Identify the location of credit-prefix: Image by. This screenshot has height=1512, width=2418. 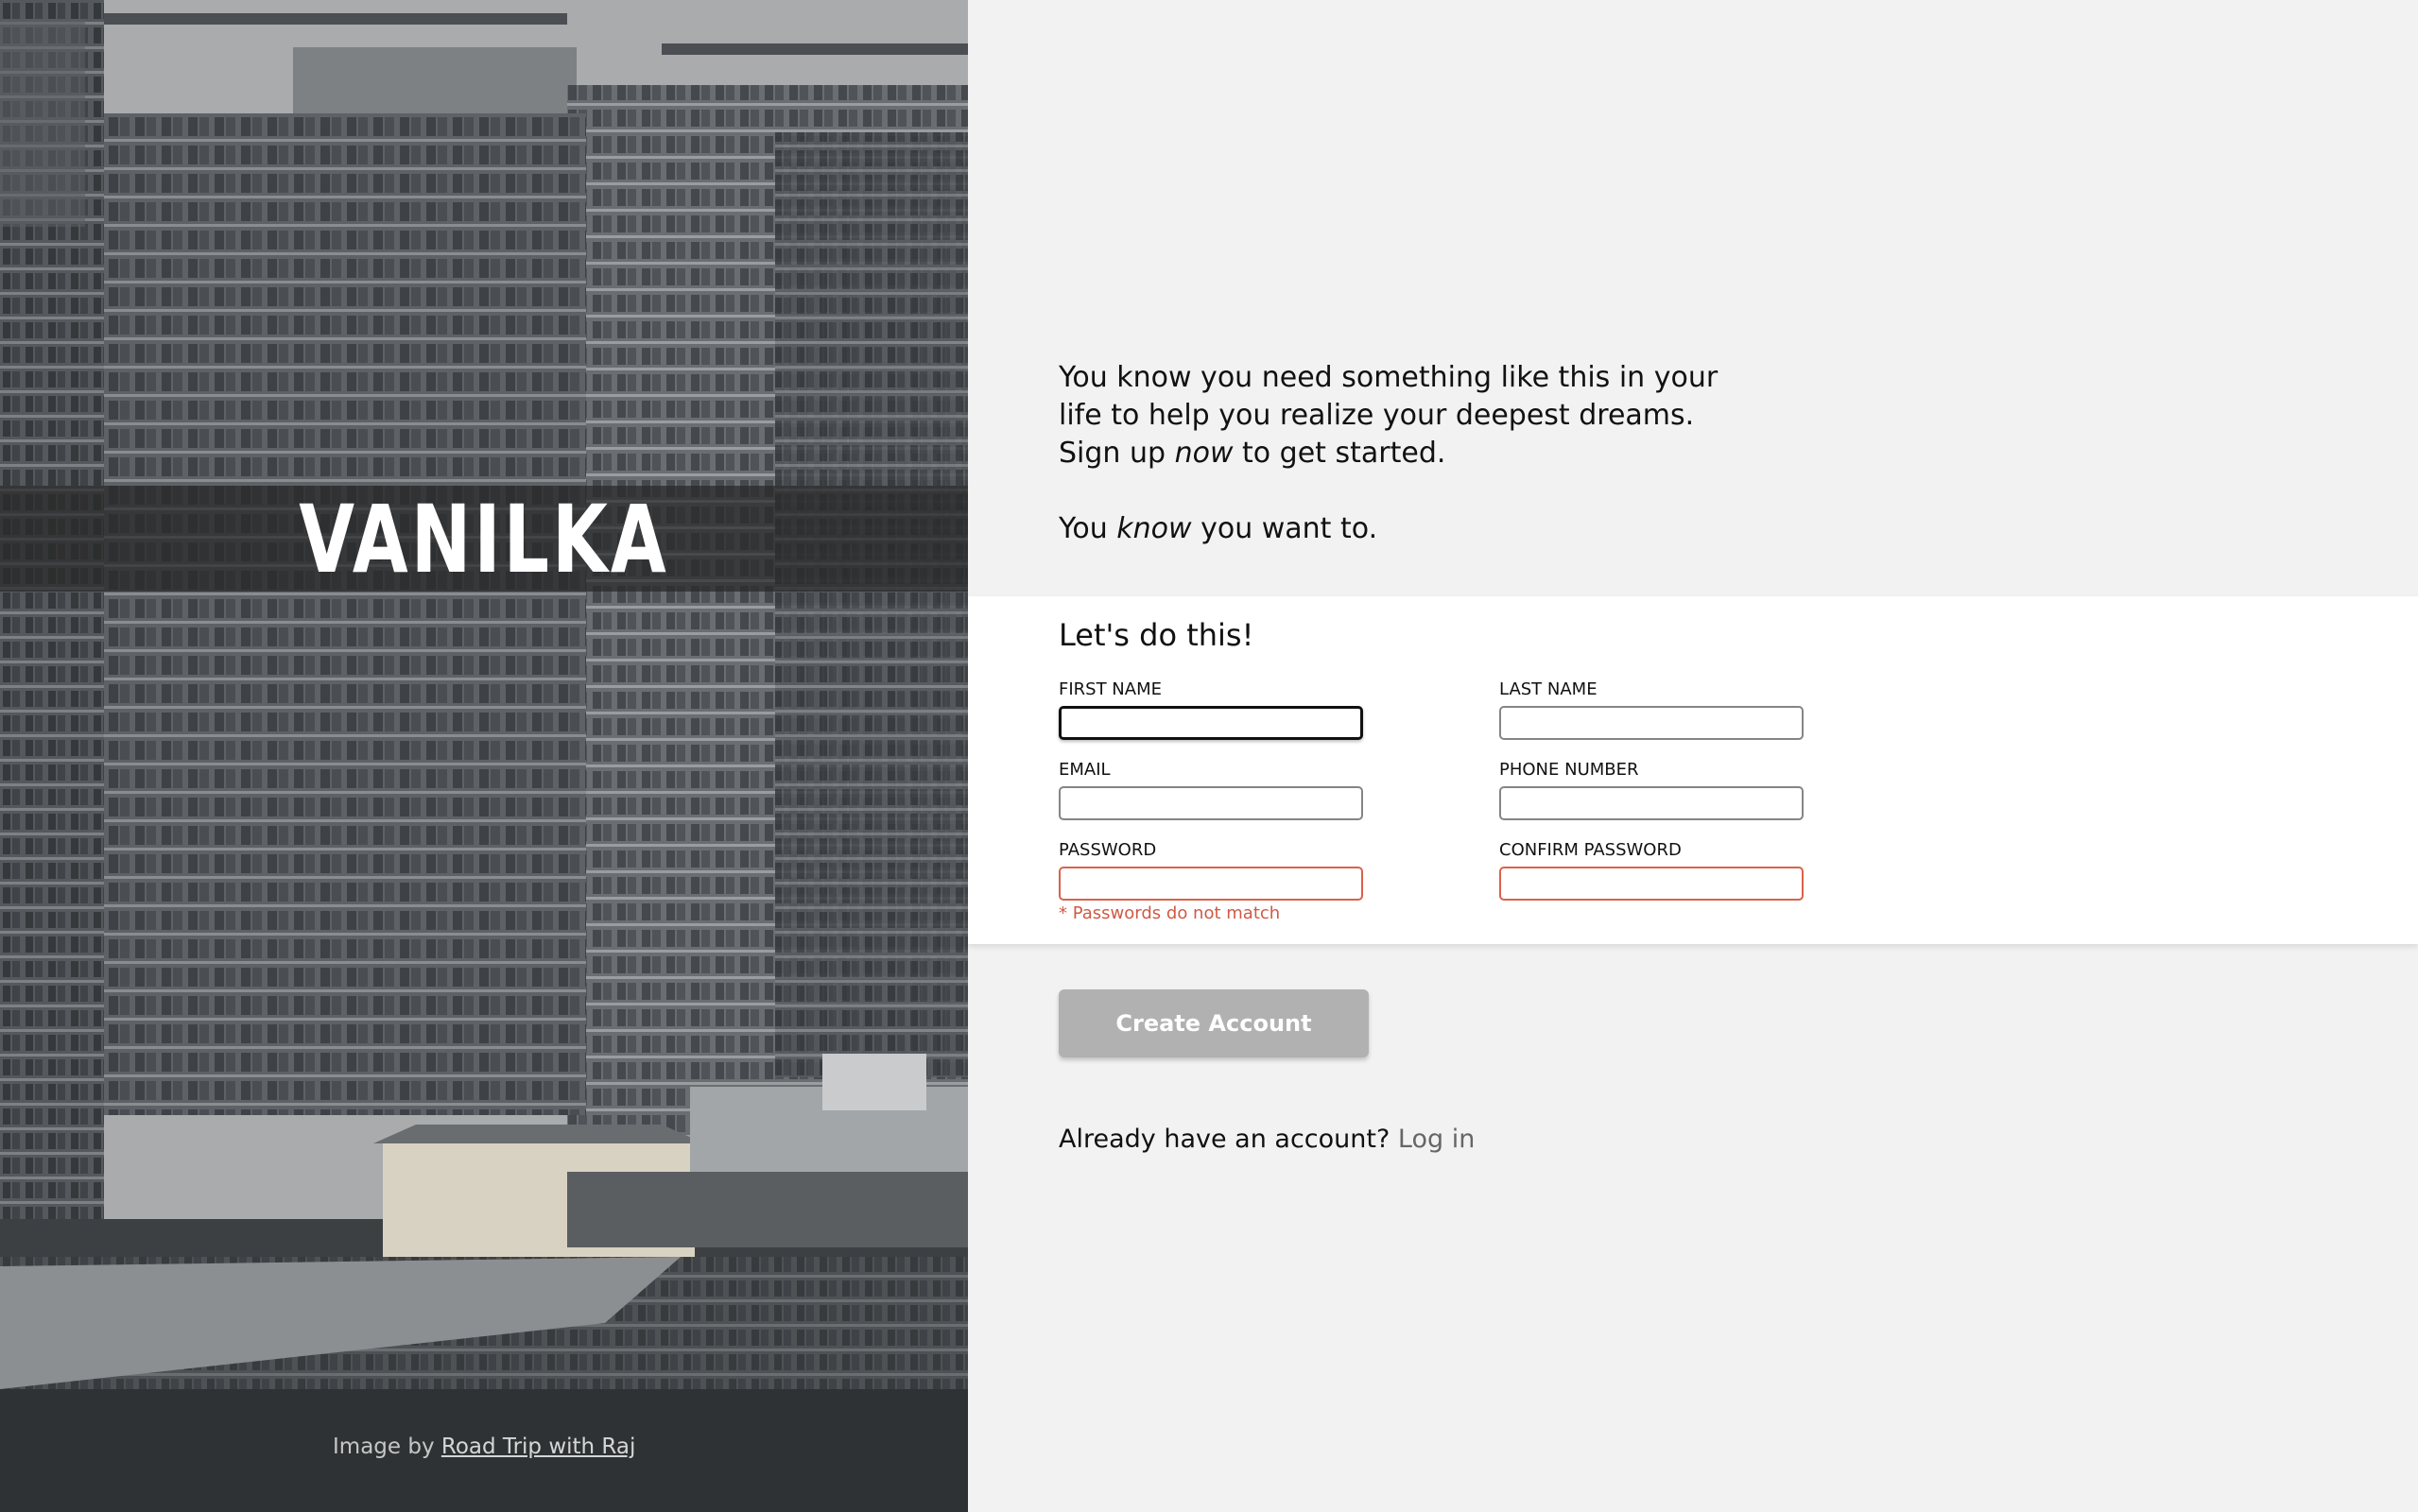
(384, 1447).